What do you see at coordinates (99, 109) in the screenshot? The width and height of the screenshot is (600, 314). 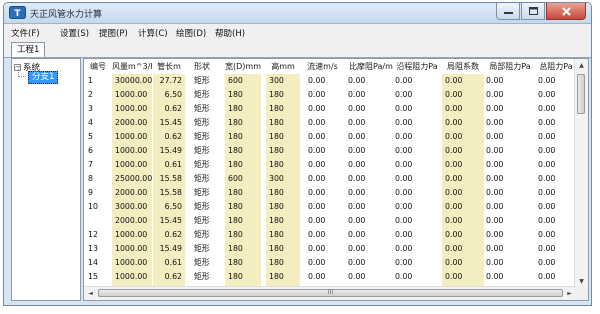 I see `cell-number: 3` at bounding box center [99, 109].